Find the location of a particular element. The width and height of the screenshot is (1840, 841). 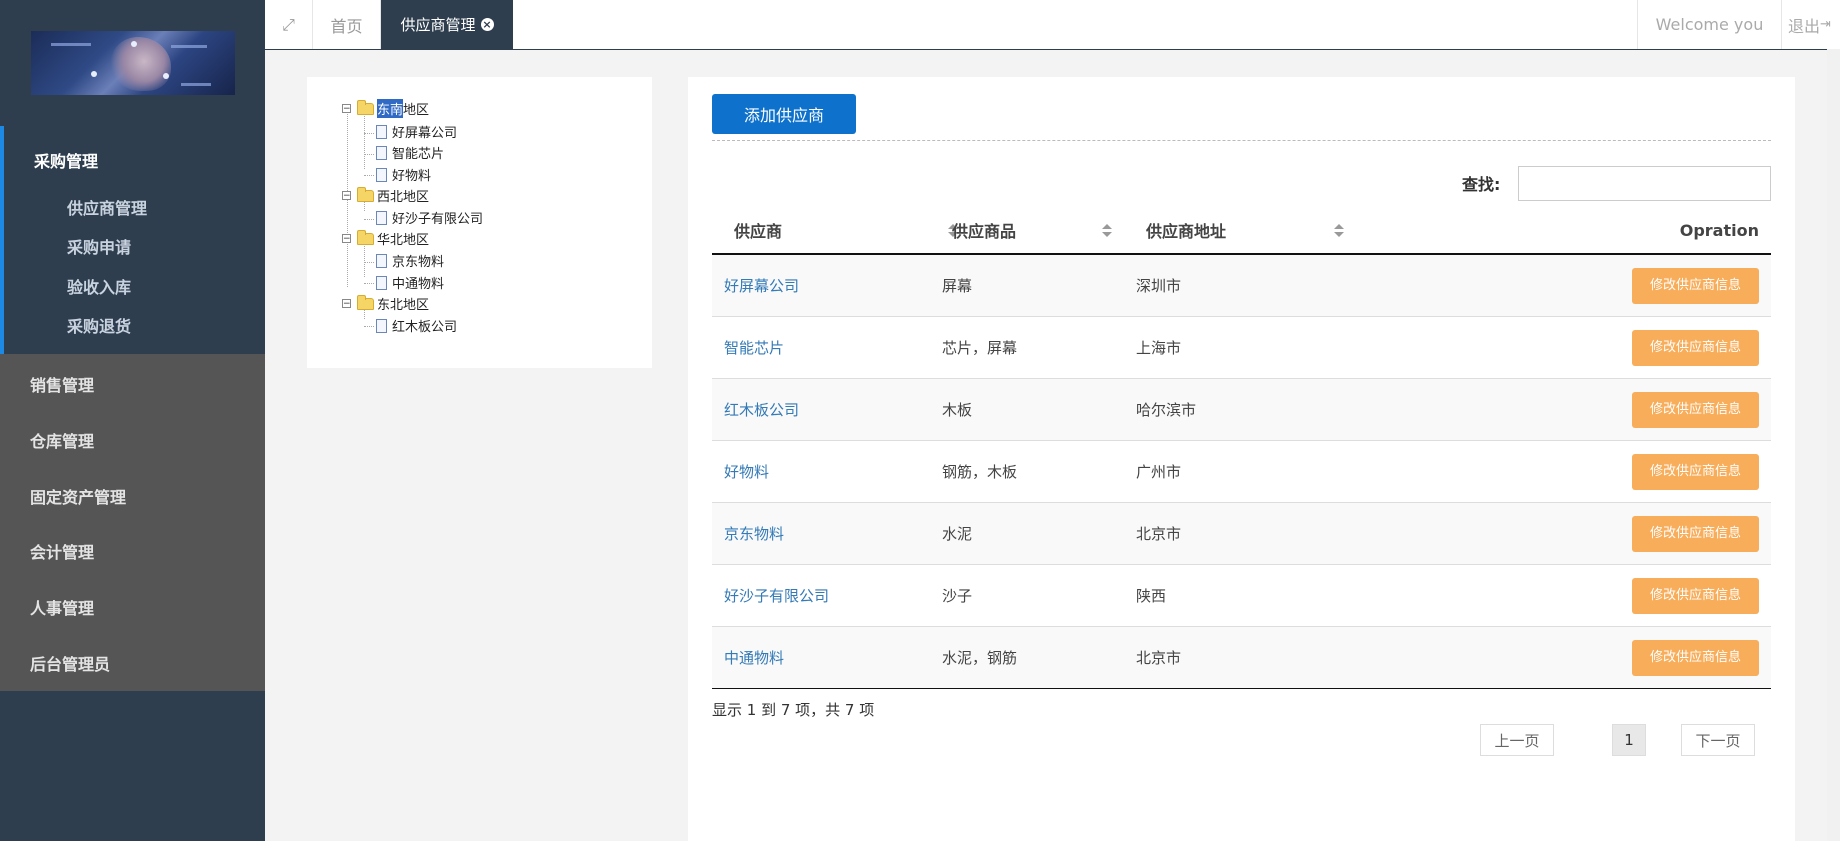

tree-leaf: 好物料 is located at coordinates (403, 174).